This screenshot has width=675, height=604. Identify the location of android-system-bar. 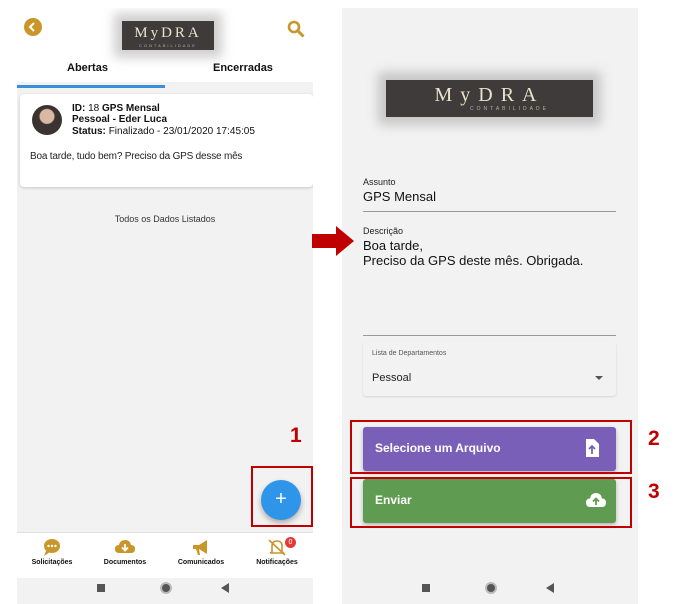
(165, 591).